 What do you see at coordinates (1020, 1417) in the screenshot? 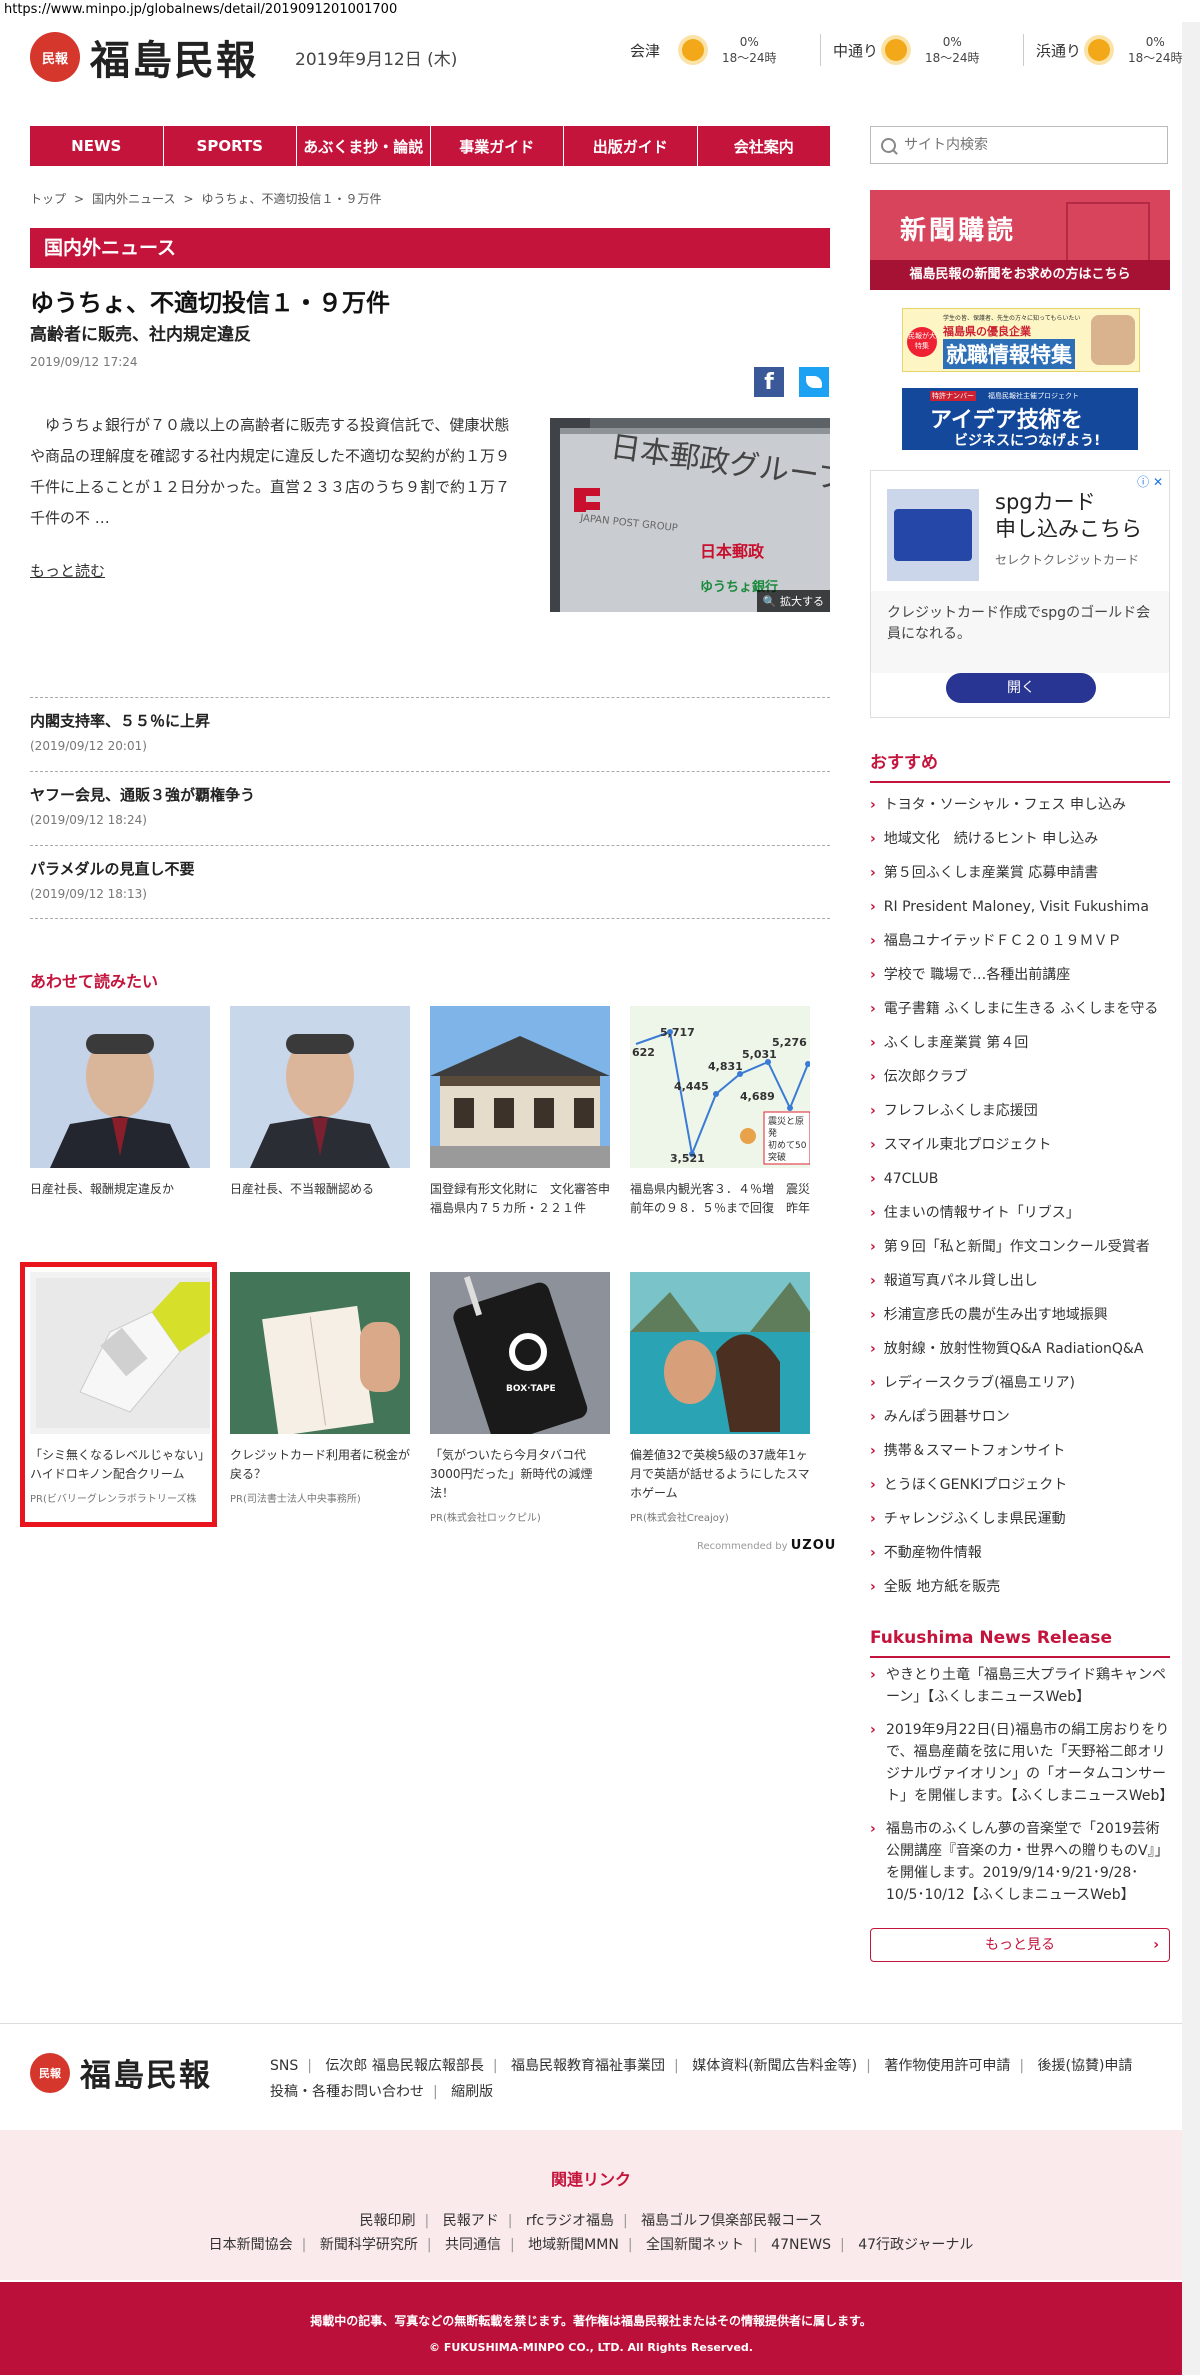
I see `osusume-item: みんぽう囲碁サロン` at bounding box center [1020, 1417].